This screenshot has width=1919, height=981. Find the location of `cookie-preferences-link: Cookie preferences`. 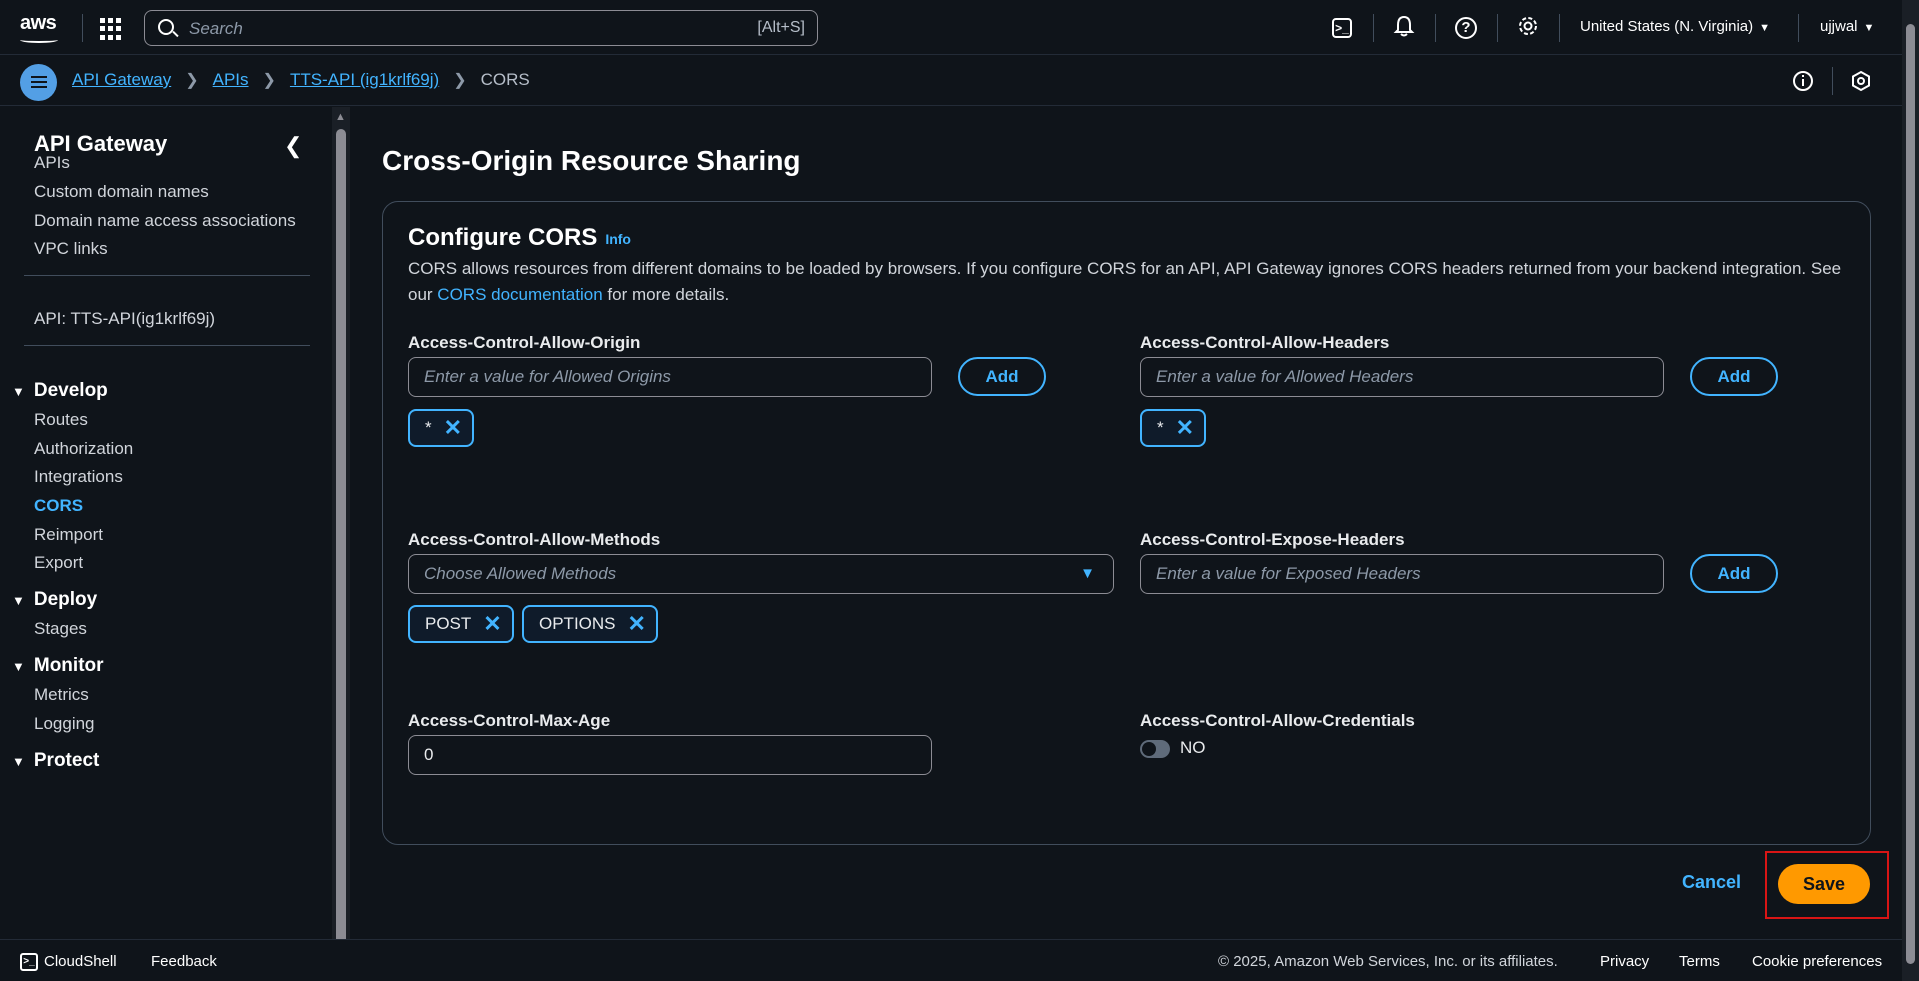

cookie-preferences-link: Cookie preferences is located at coordinates (1817, 961).